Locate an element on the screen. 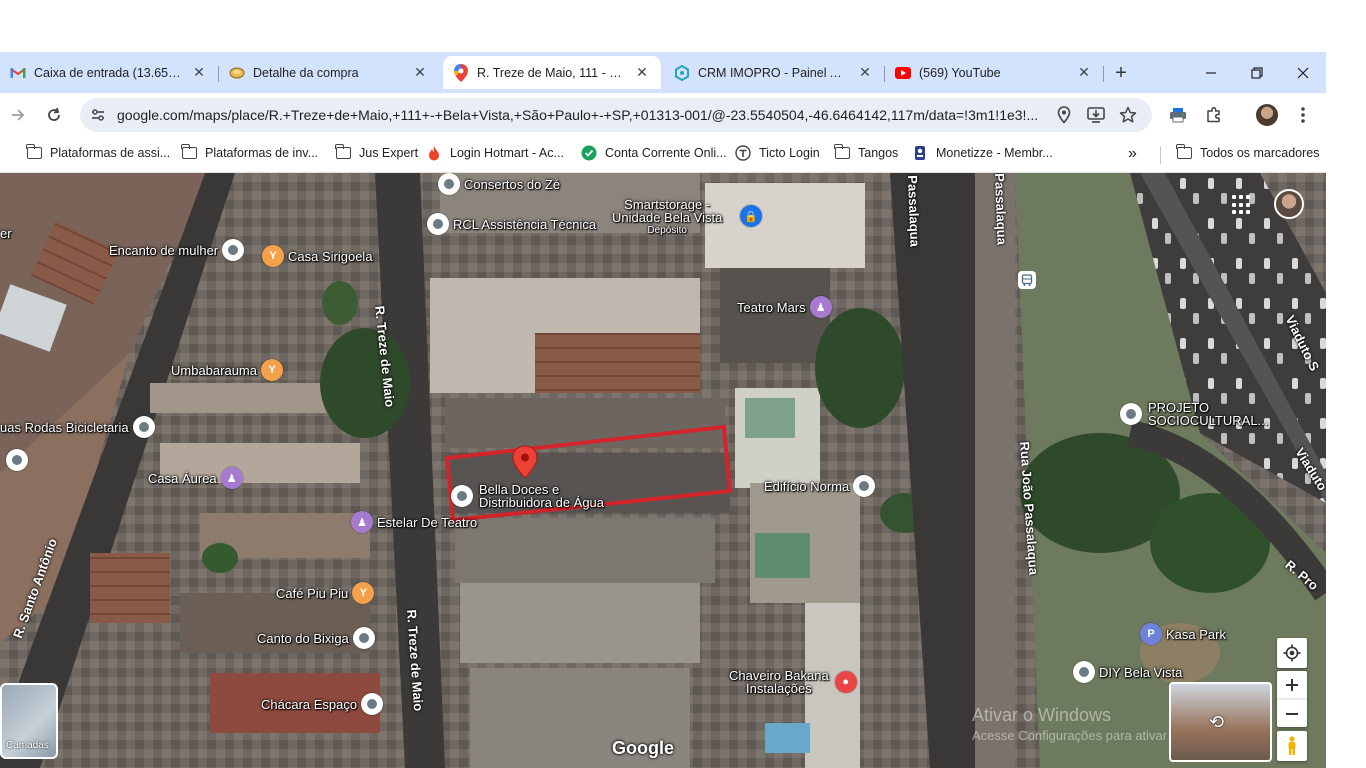 This screenshot has height=768, width=1366. store-icon: ● is located at coordinates (845, 682).